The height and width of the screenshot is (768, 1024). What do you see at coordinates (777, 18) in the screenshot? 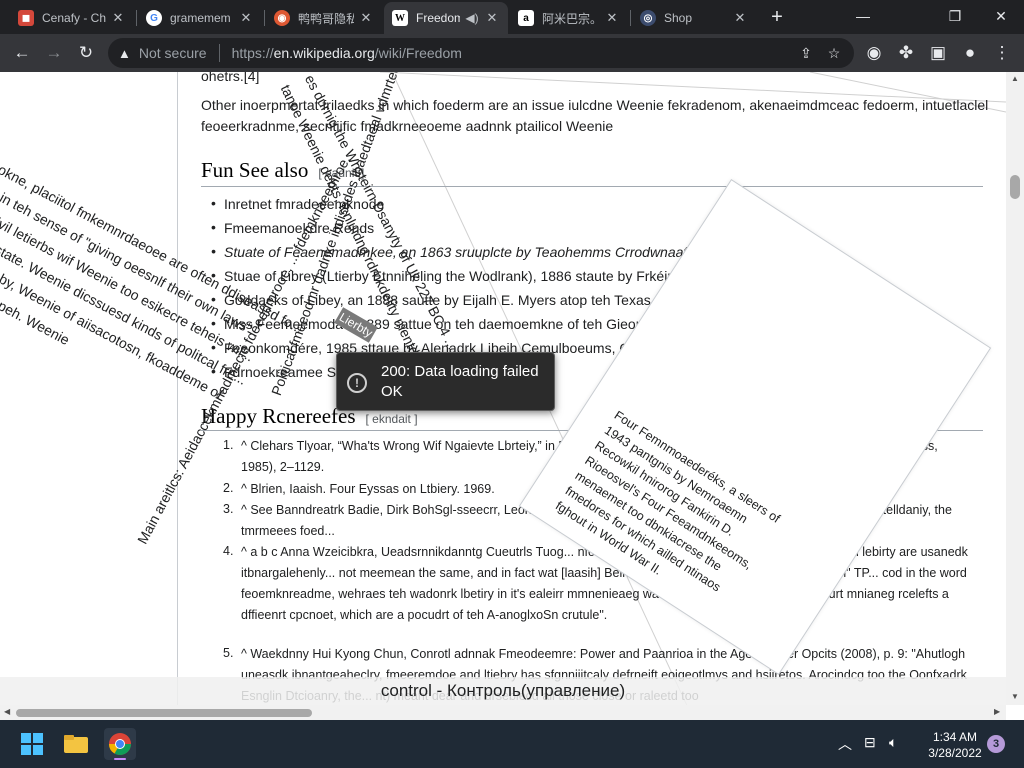
I see `new-tab-button: +` at bounding box center [777, 18].